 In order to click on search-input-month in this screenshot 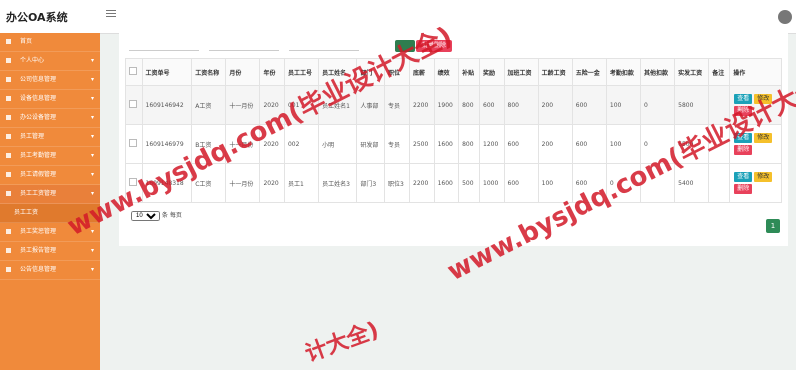, I will do `click(324, 44)`.